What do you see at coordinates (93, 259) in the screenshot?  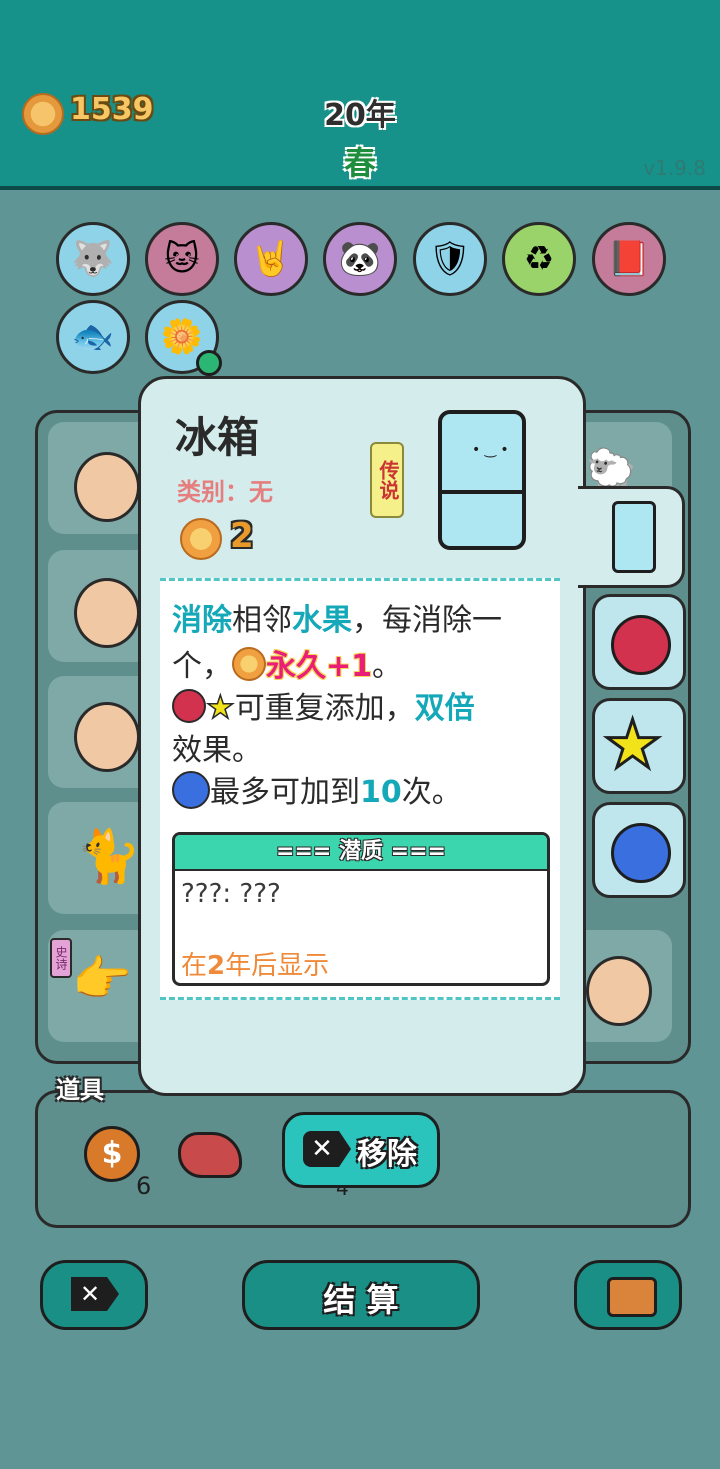 I see `dog-cat-relic-icon: 🐺` at bounding box center [93, 259].